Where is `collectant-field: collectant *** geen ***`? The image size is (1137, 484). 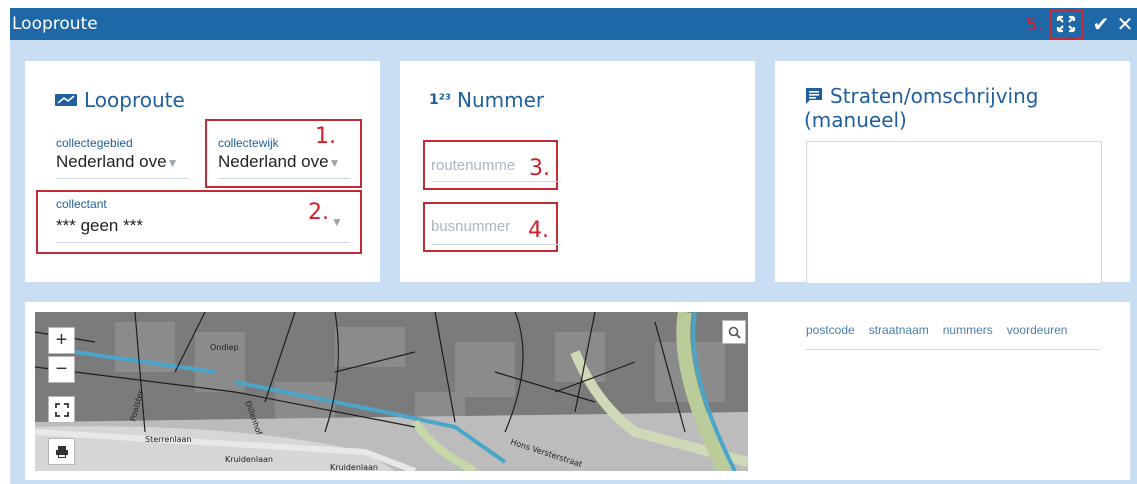
collectant-field: collectant *** geen *** is located at coordinates (203, 220).